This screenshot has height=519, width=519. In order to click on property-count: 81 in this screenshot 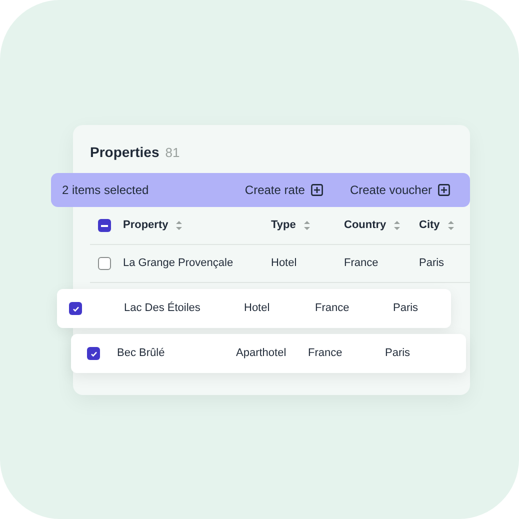, I will do `click(172, 153)`.